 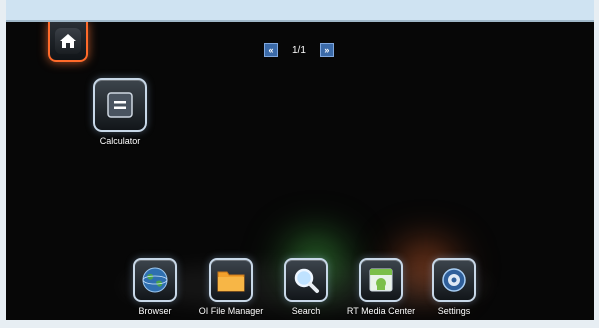 I want to click on globe-icon, so click(x=155, y=280).